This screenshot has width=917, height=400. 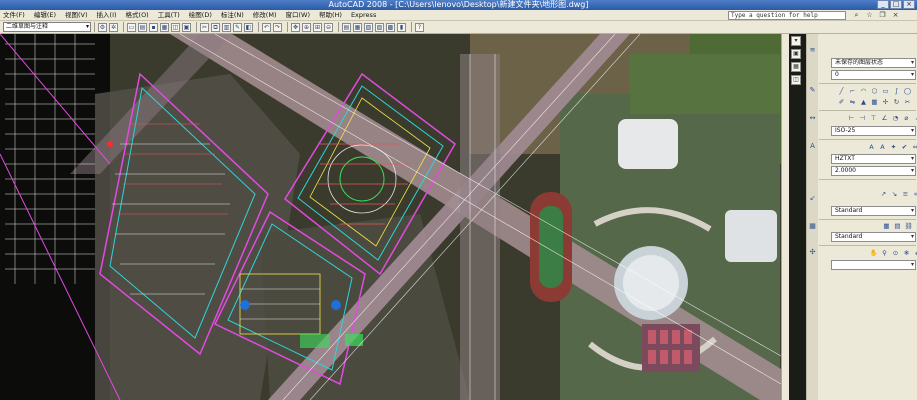 What do you see at coordinates (330, 15) in the screenshot?
I see `menu-help: 帮助(H)` at bounding box center [330, 15].